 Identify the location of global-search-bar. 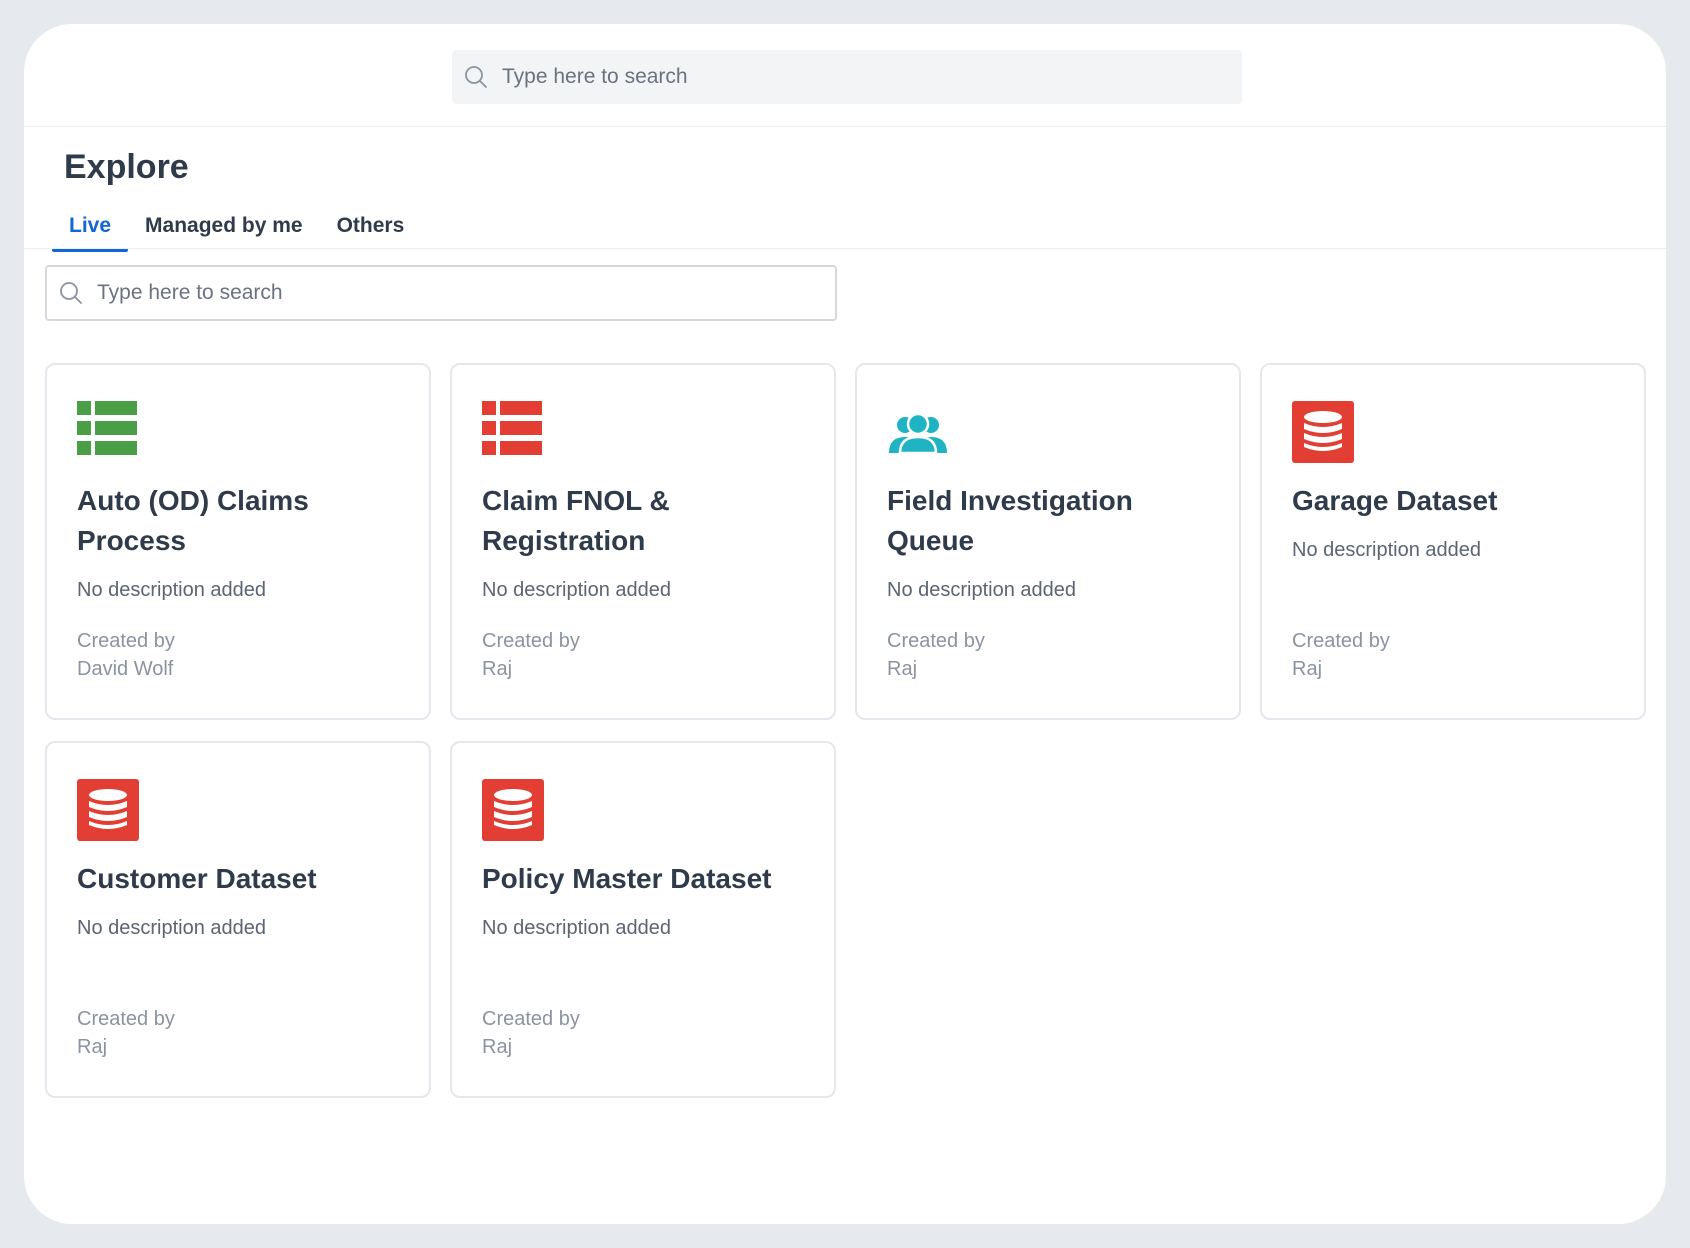
(847, 77).